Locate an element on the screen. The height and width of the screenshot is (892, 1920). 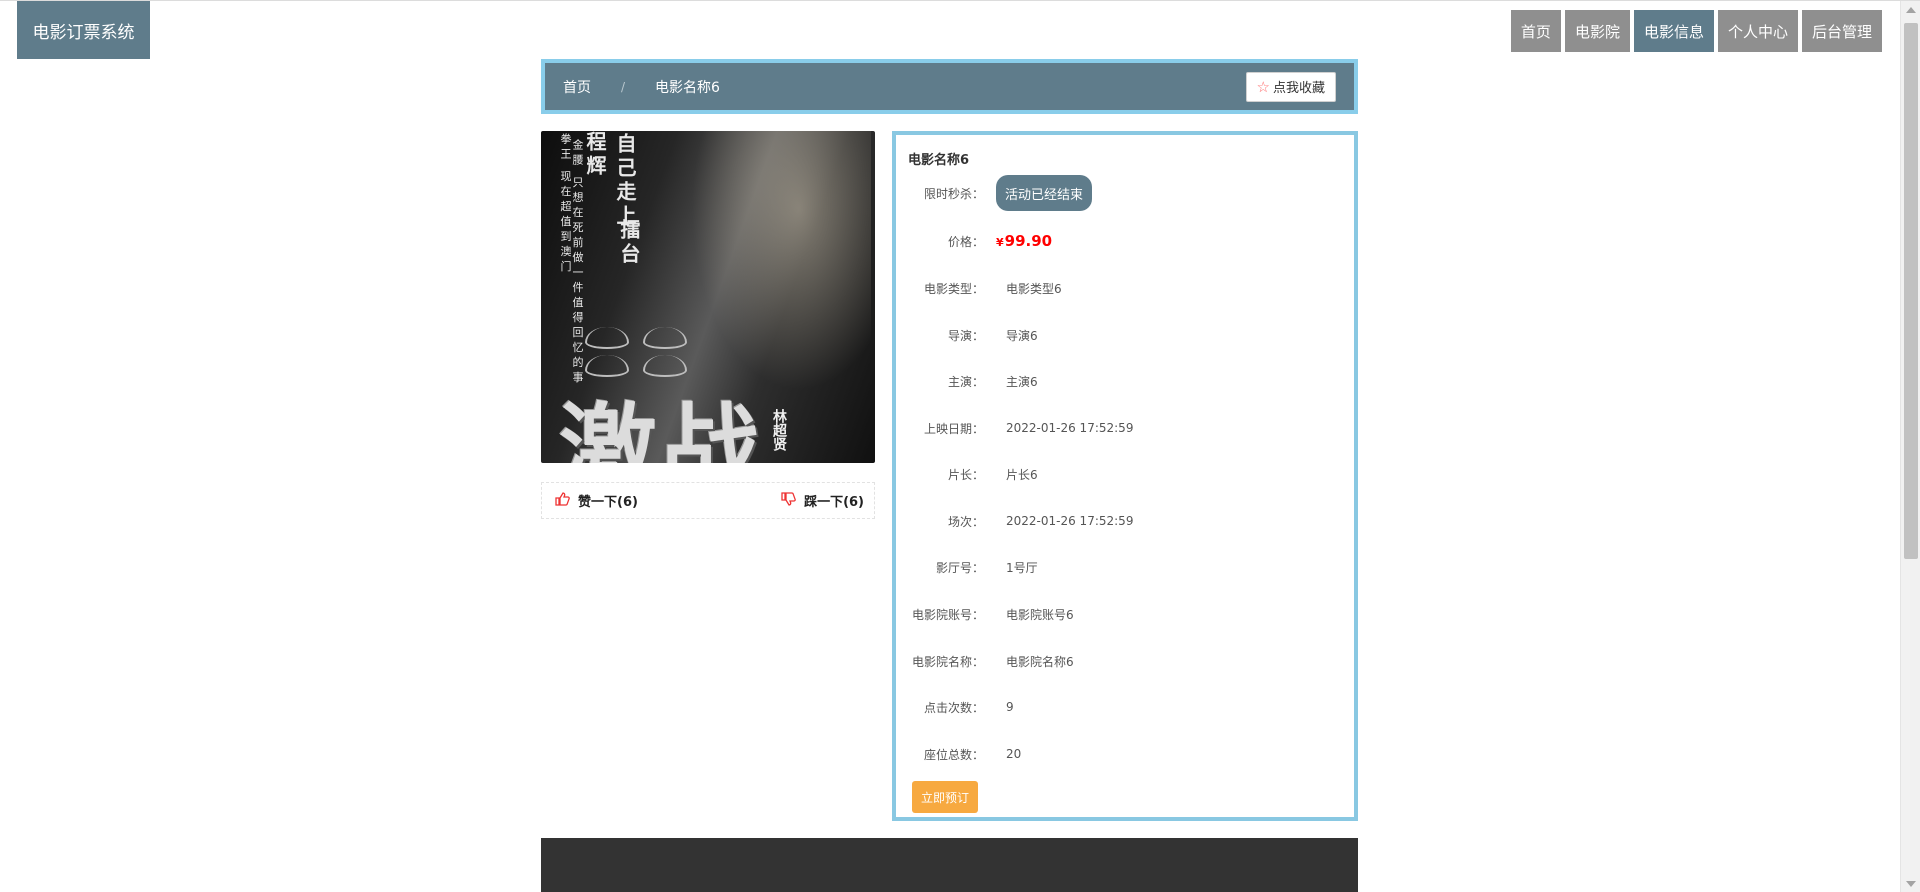
poster-line-2: 擂台 is located at coordinates (629, 243).